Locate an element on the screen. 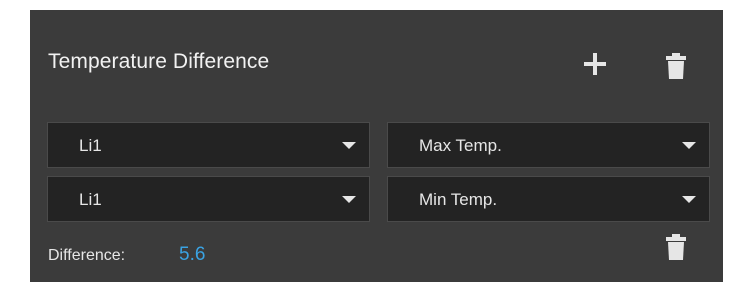  source-select-2: Li1 is located at coordinates (208, 199).